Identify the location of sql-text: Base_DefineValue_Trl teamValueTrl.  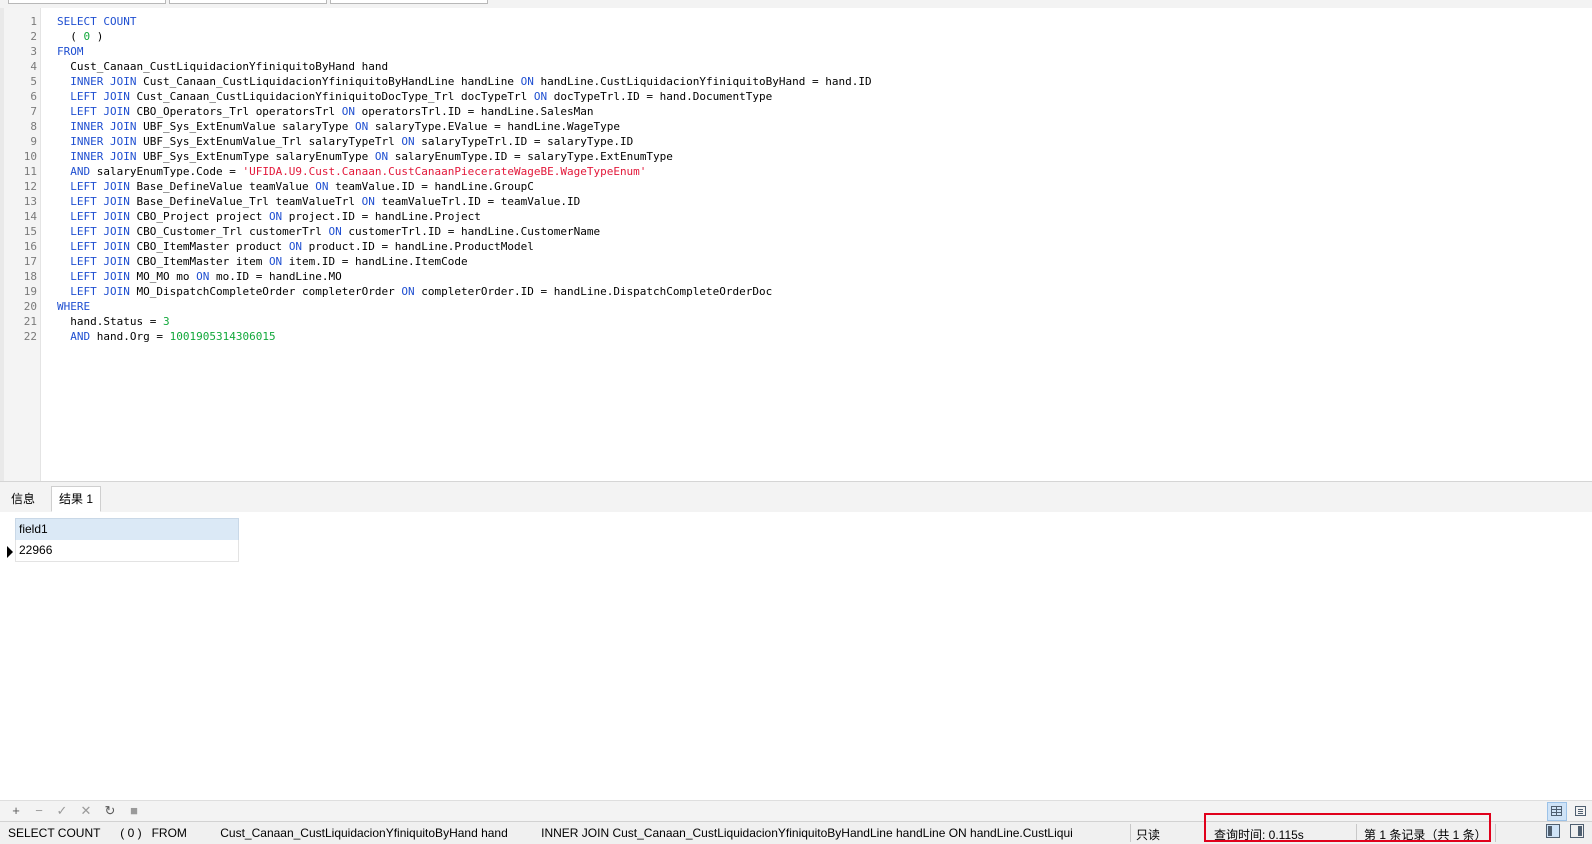
(245, 201).